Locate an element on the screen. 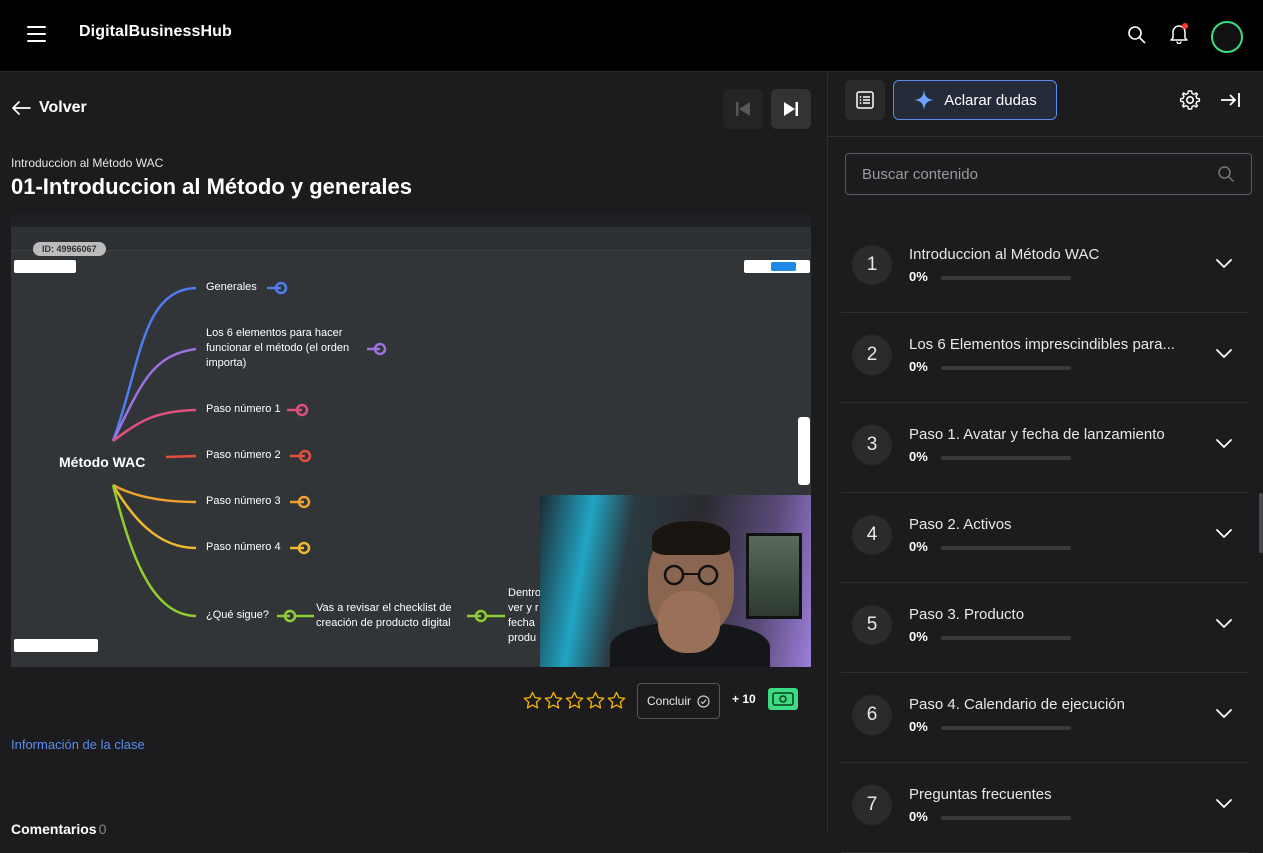  comments-label: Comentarios is located at coordinates (54, 829).